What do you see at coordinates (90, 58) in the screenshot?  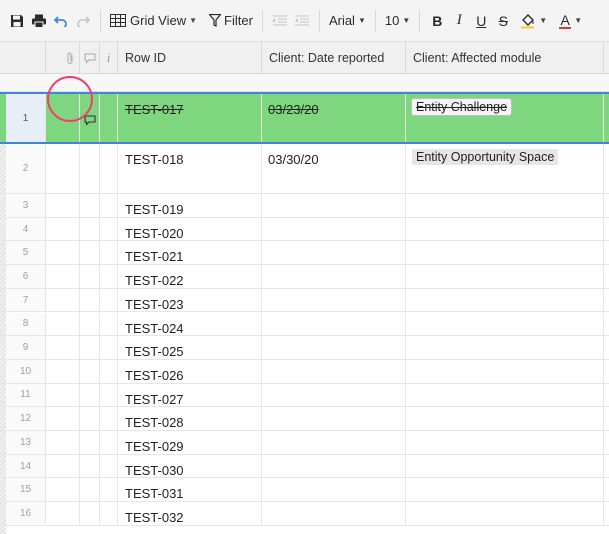 I see `comments-column-header` at bounding box center [90, 58].